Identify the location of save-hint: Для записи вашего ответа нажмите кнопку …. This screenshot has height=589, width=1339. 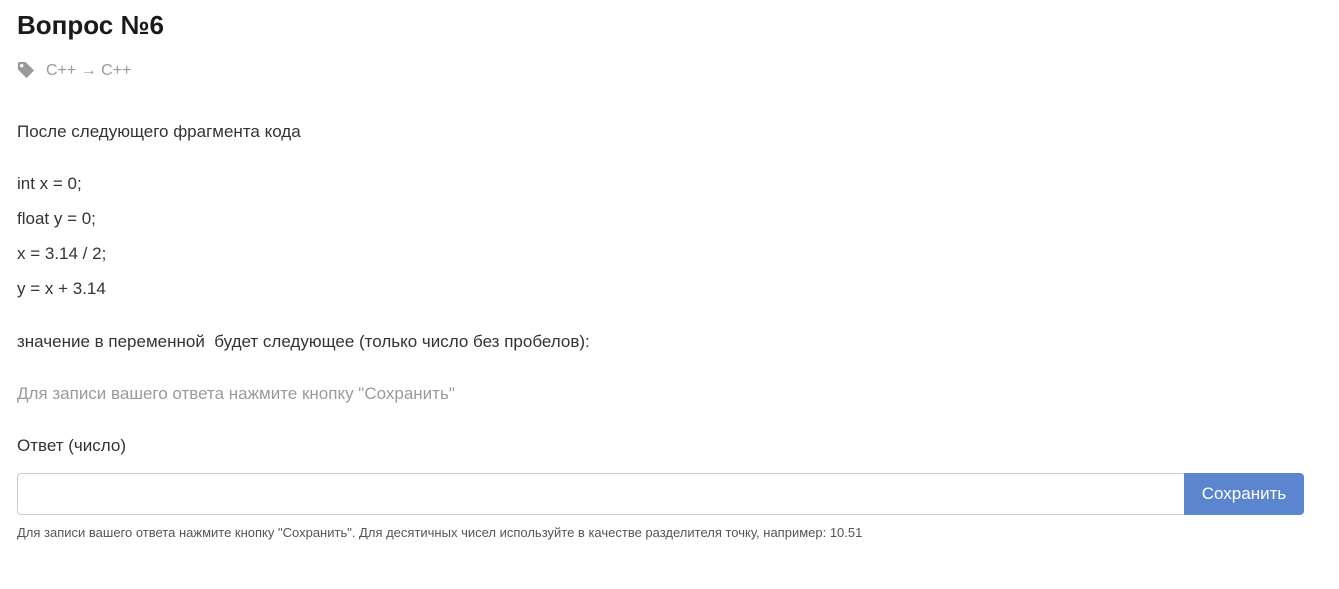
(236, 393).